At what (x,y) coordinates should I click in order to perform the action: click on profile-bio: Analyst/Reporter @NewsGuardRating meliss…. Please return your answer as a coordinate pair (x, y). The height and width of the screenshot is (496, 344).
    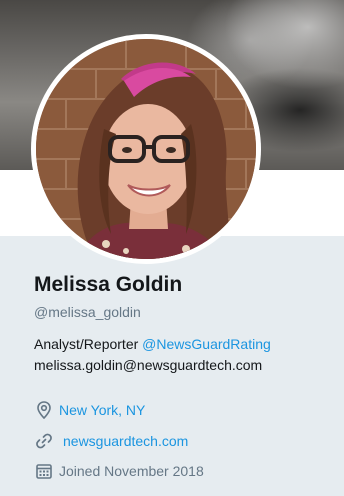
    Looking at the image, I should click on (183, 355).